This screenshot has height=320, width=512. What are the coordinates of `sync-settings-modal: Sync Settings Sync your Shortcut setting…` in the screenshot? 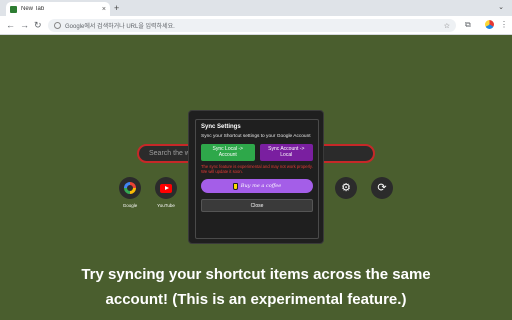 It's located at (256, 177).